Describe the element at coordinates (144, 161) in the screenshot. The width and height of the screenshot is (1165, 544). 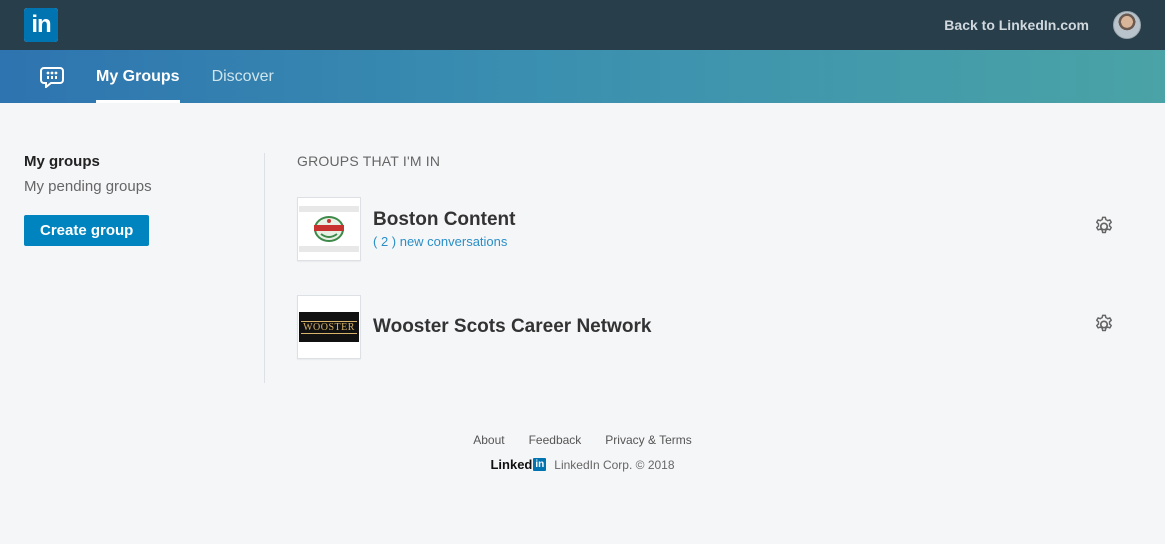
I see `sidebar-my-groups: My groups` at that location.